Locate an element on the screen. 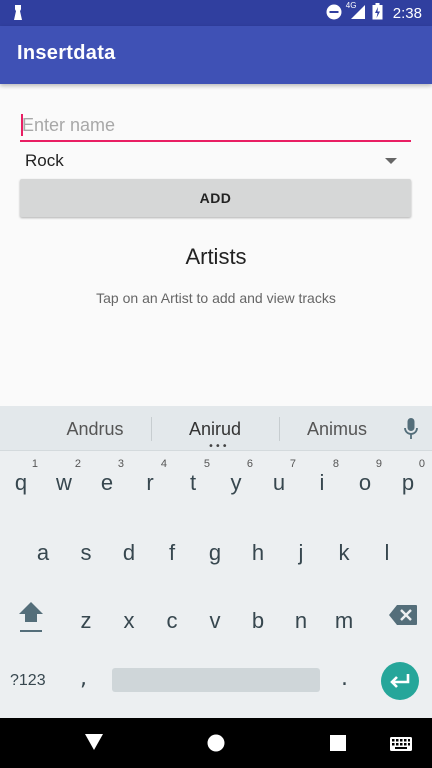  key-hint: 2 is located at coordinates (77, 464).